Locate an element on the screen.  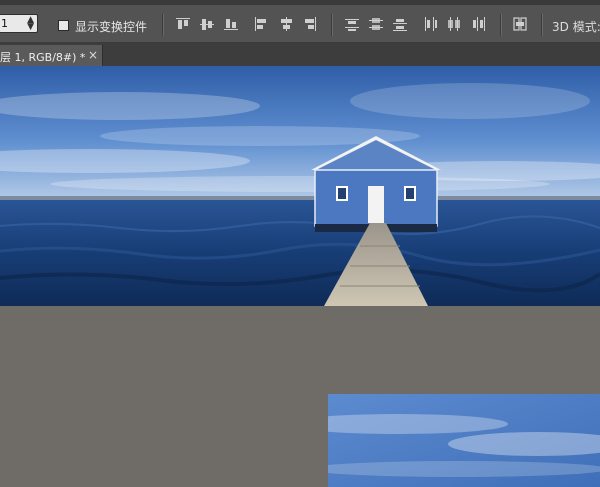
dropdown-value: 1 is located at coordinates (4, 23).